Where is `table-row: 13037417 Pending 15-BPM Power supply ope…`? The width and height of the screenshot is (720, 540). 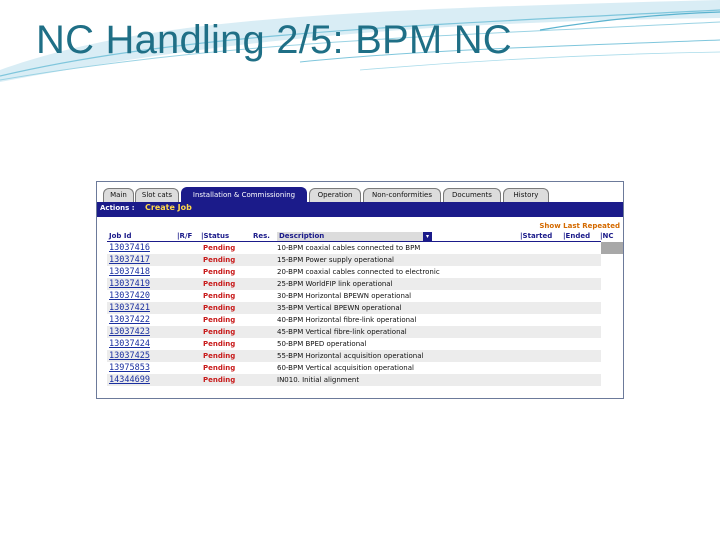
table-row: 13037417 Pending 15-BPM Power supply ope… is located at coordinates (354, 260).